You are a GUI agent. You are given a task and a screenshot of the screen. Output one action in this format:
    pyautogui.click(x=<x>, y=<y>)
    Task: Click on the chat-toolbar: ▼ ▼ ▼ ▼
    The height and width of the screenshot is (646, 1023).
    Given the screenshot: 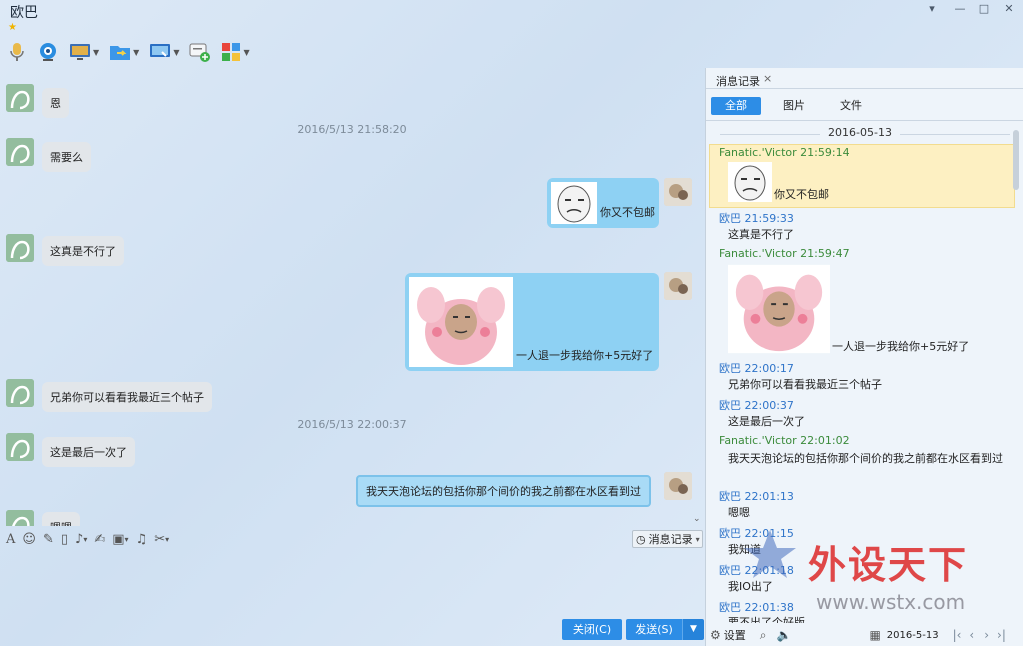 What is the action you would take?
    pyautogui.click(x=128, y=52)
    